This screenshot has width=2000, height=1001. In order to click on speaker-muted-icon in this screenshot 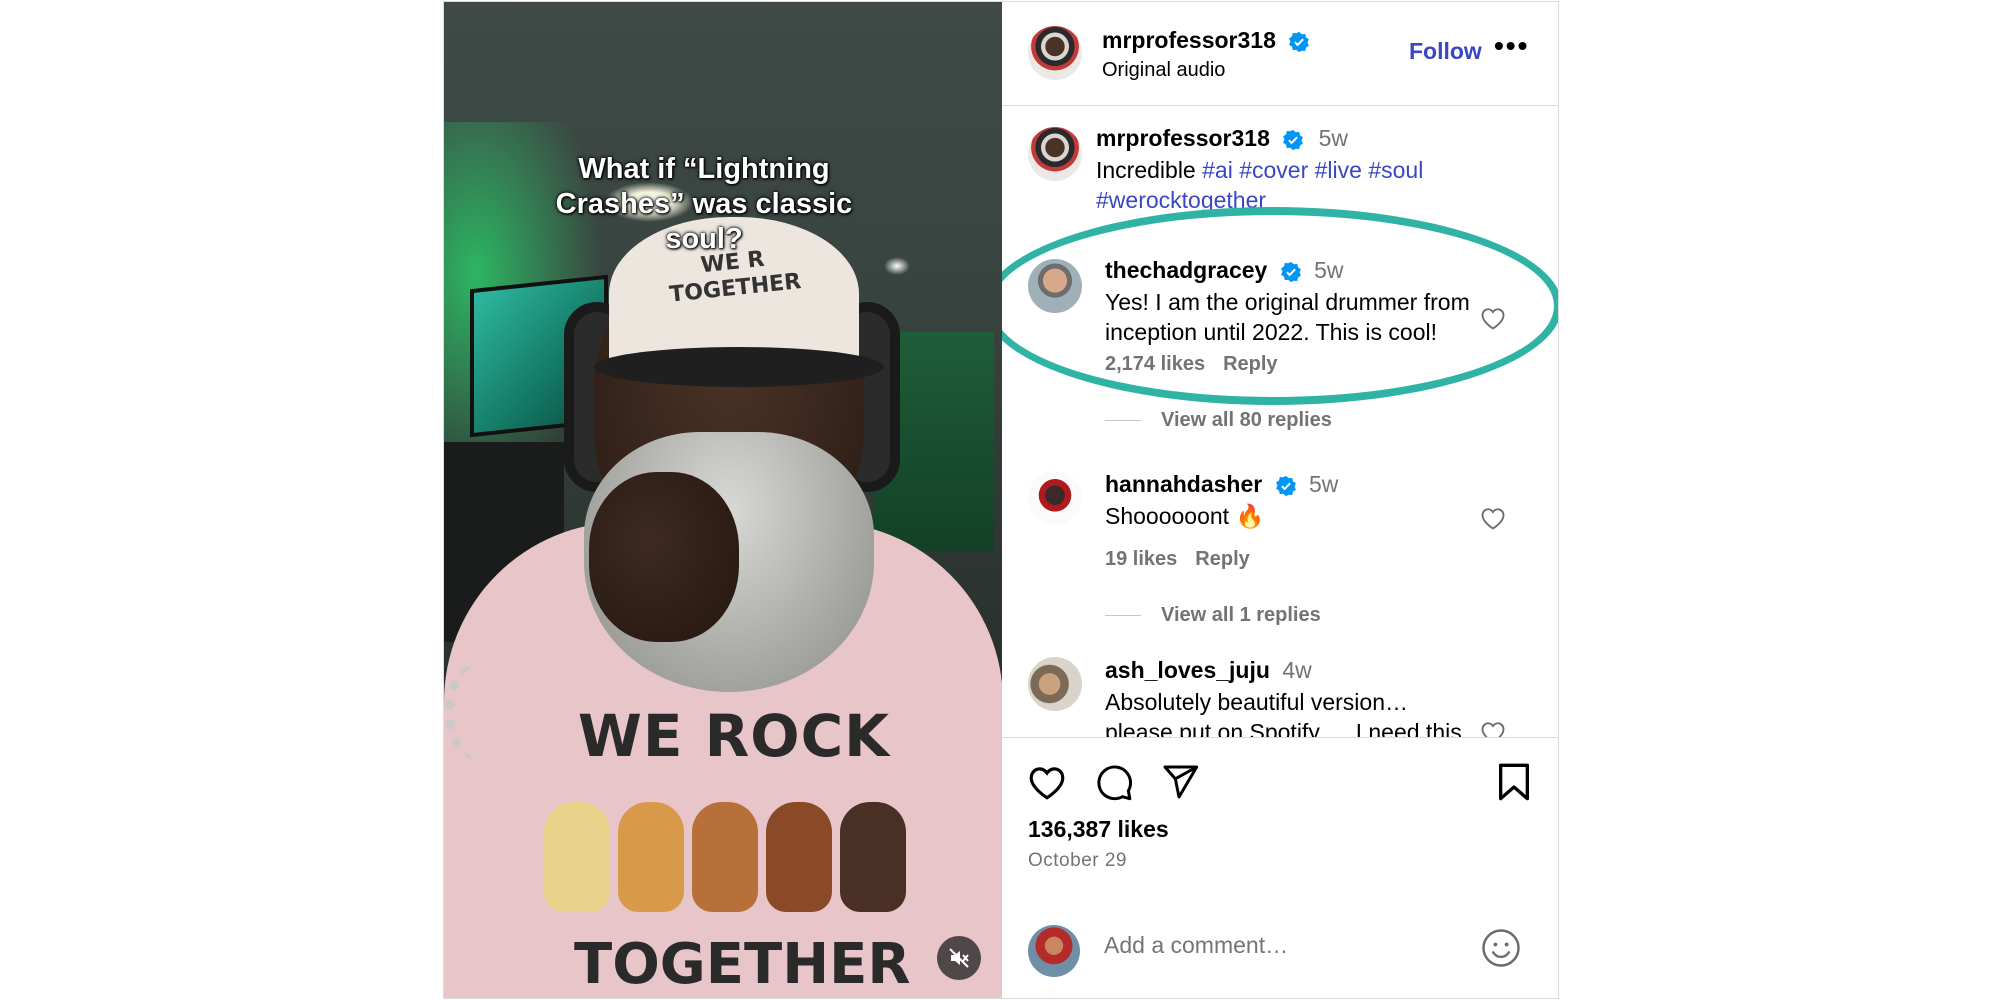, I will do `click(959, 958)`.